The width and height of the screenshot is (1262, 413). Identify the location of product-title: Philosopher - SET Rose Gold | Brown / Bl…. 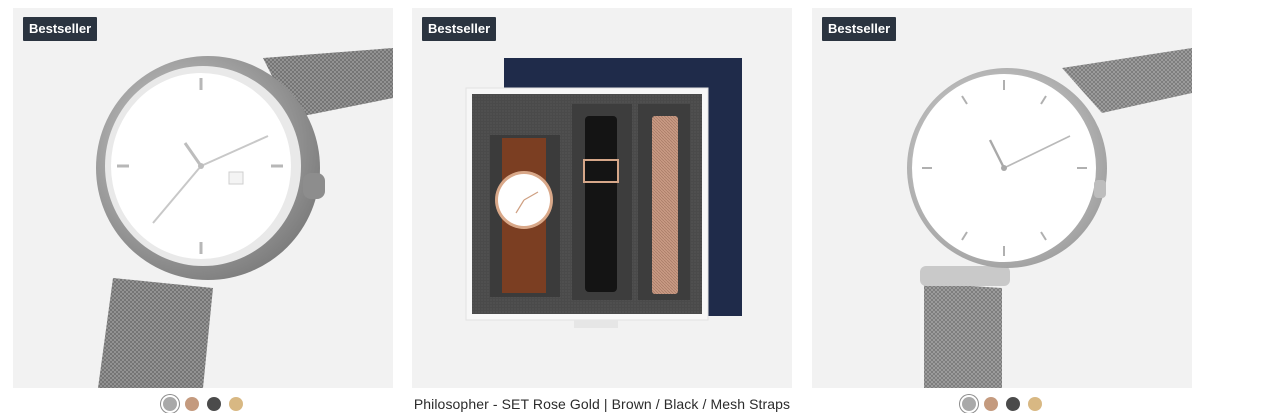
(602, 404).